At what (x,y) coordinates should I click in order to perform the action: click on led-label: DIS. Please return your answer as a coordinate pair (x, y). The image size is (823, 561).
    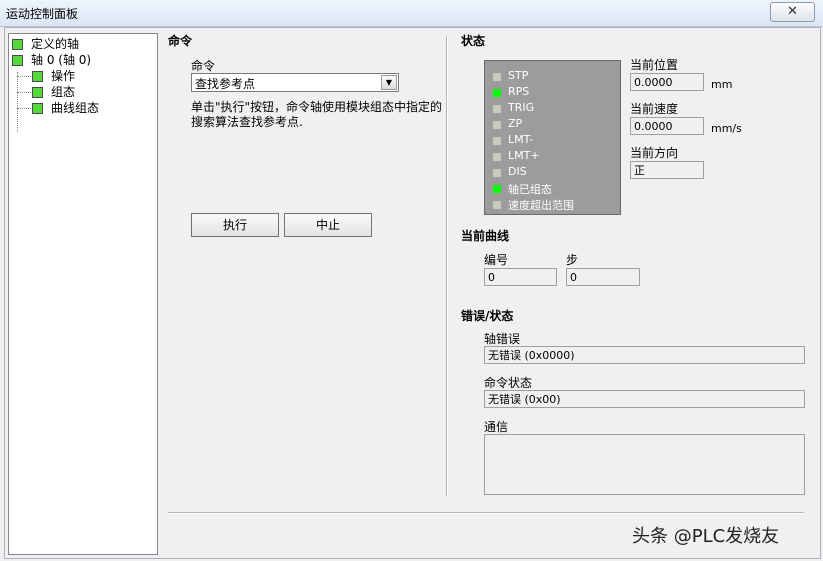
    Looking at the image, I should click on (517, 171).